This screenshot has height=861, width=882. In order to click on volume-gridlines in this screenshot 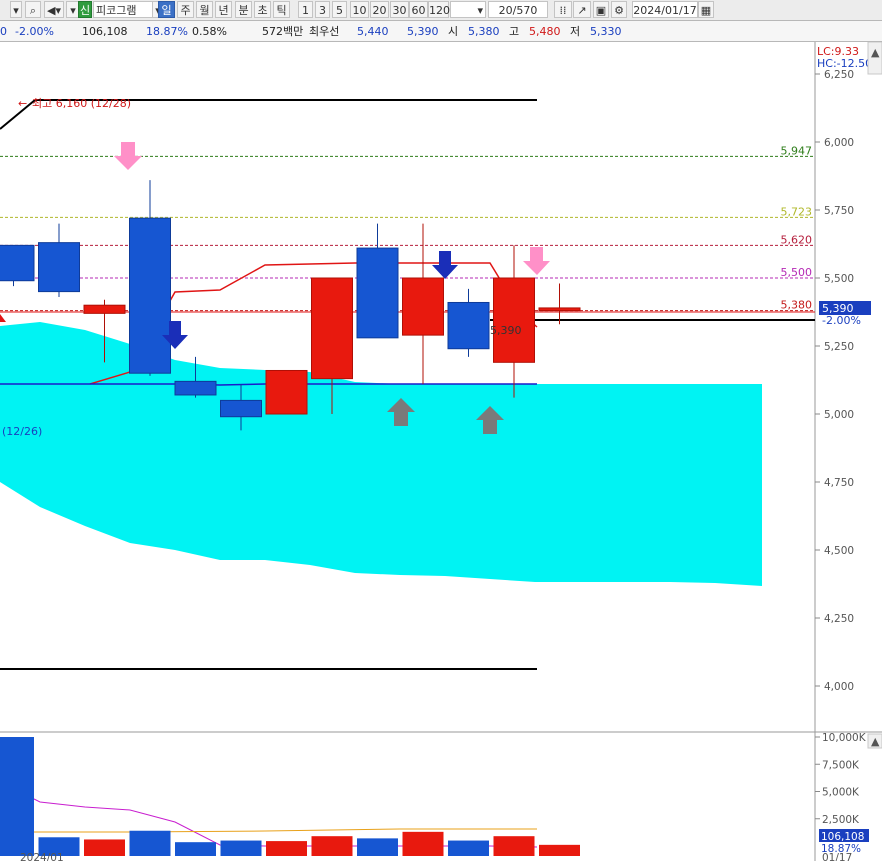, I will do `click(817, 778)`.